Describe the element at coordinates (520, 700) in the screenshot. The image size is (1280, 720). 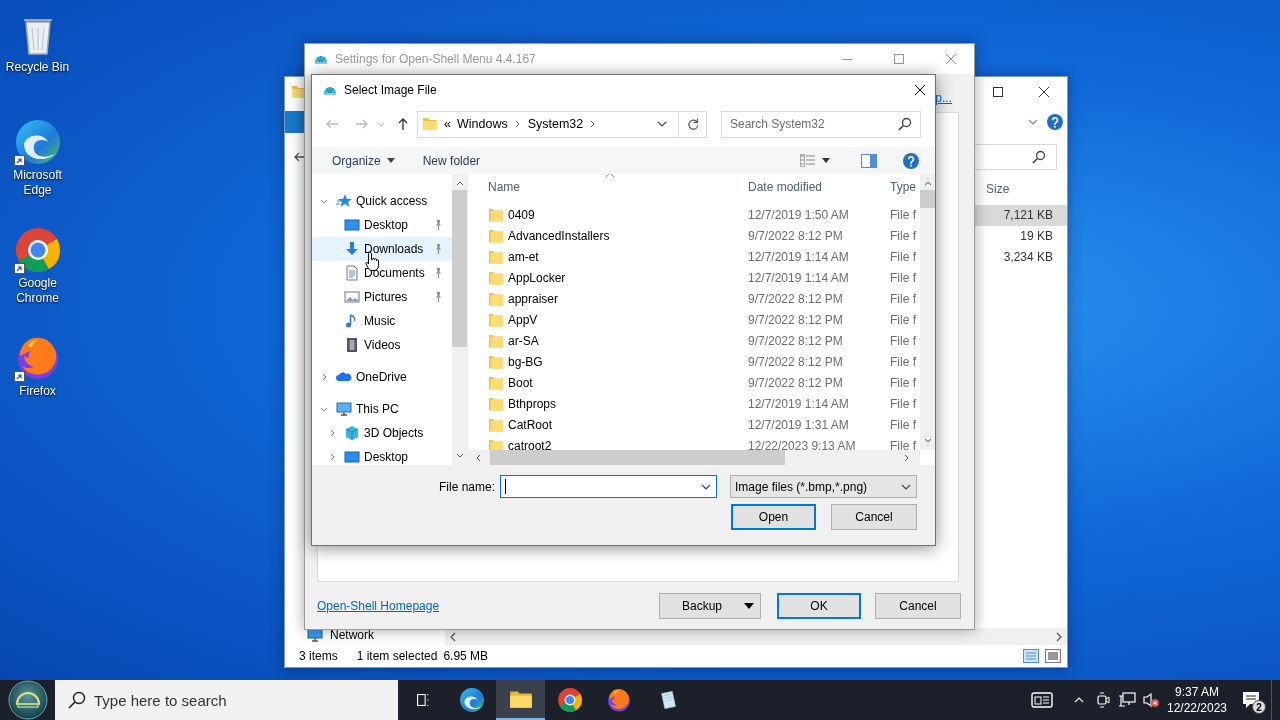
I see `taskbar-button` at that location.